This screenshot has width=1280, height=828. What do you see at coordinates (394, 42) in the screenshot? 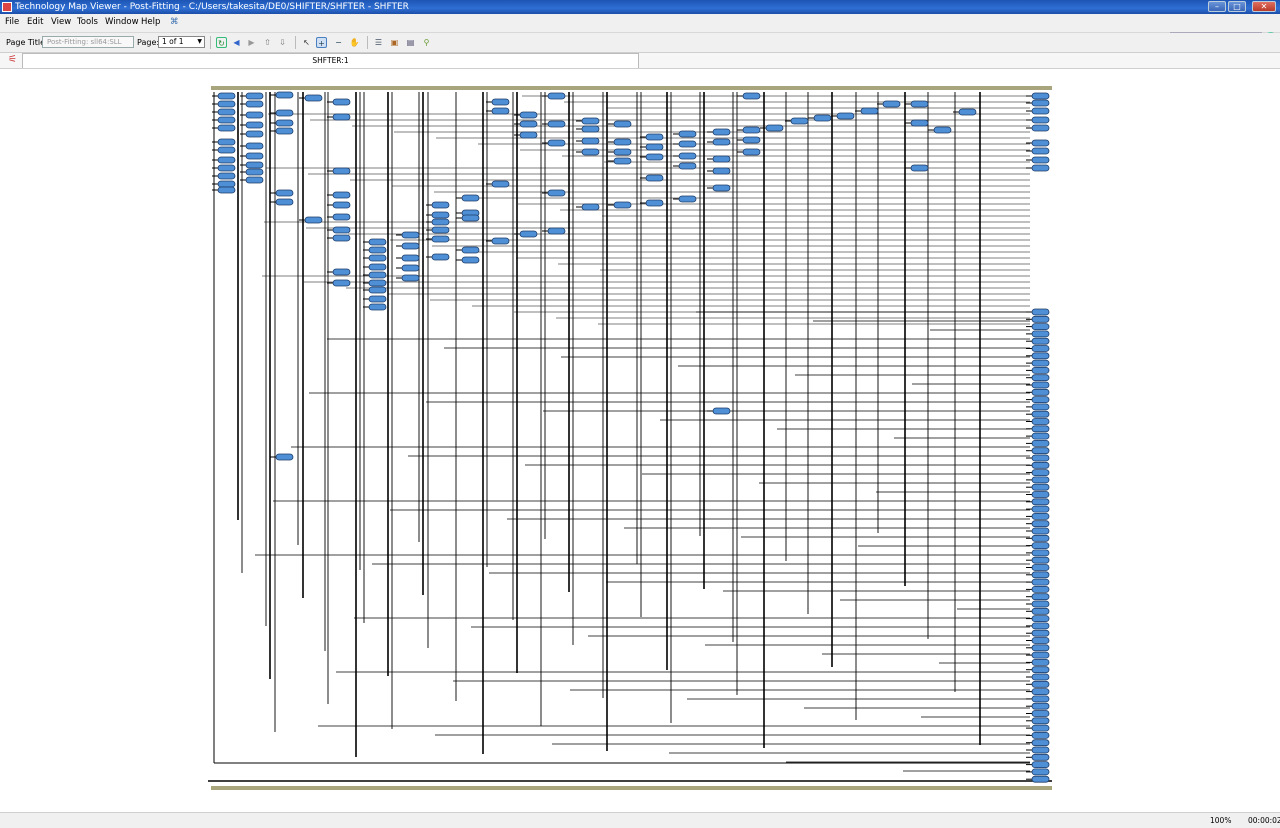
I see `export-icon: ▣` at bounding box center [394, 42].